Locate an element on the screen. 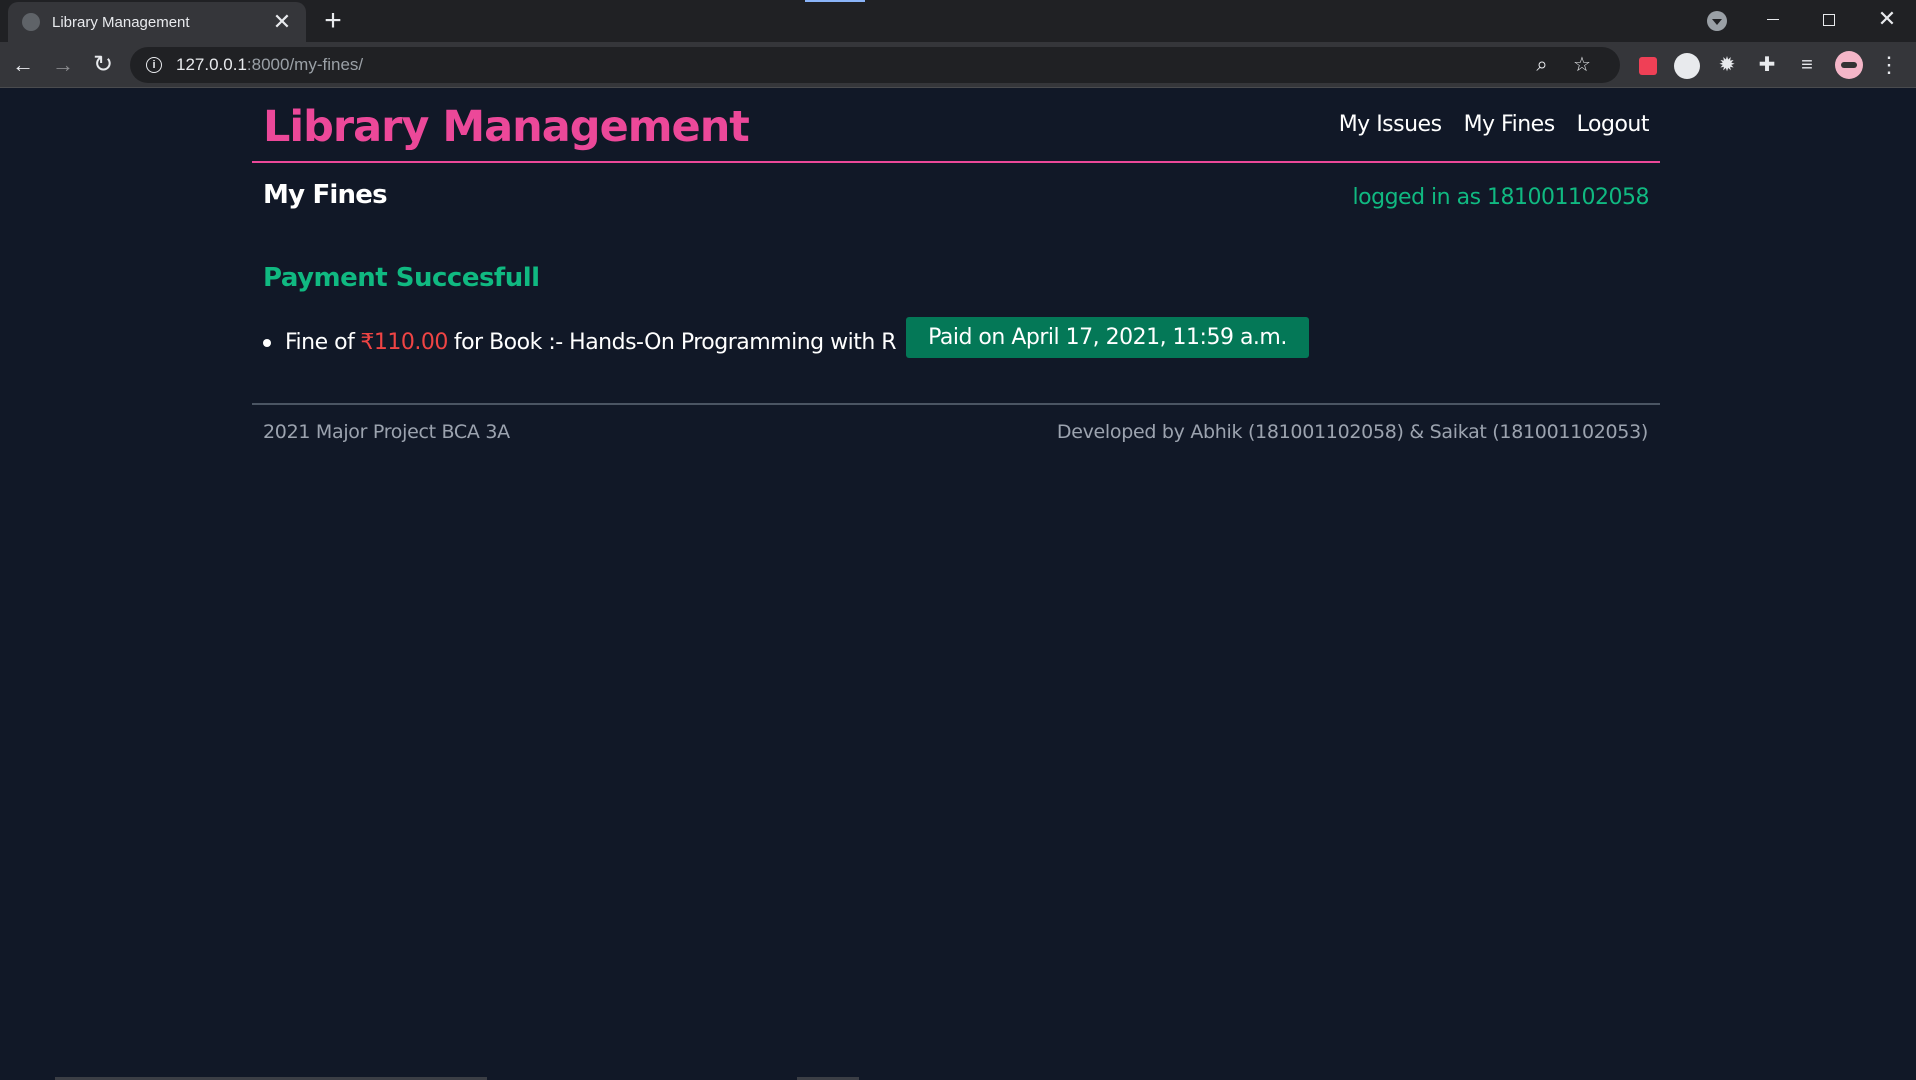  payment-status-message: Payment Succesfull is located at coordinates (401, 278).